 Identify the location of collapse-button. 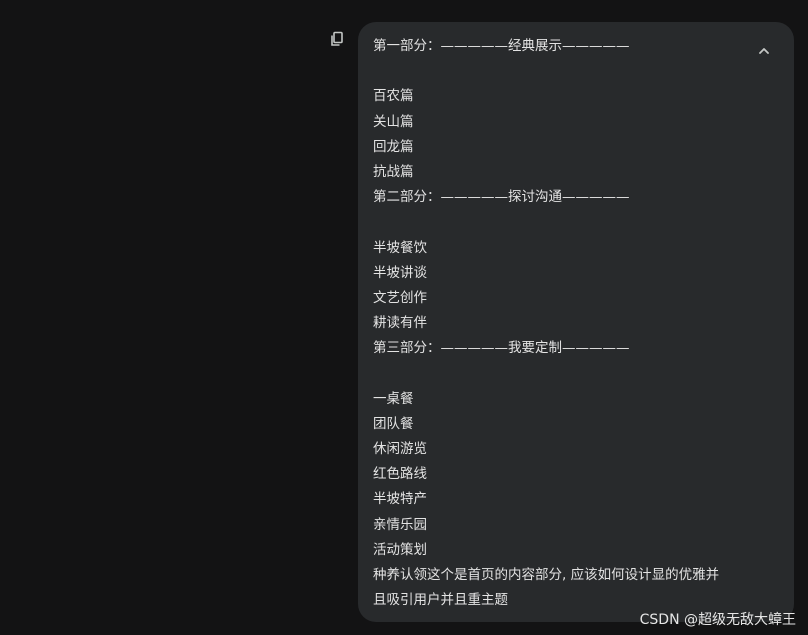
(764, 51).